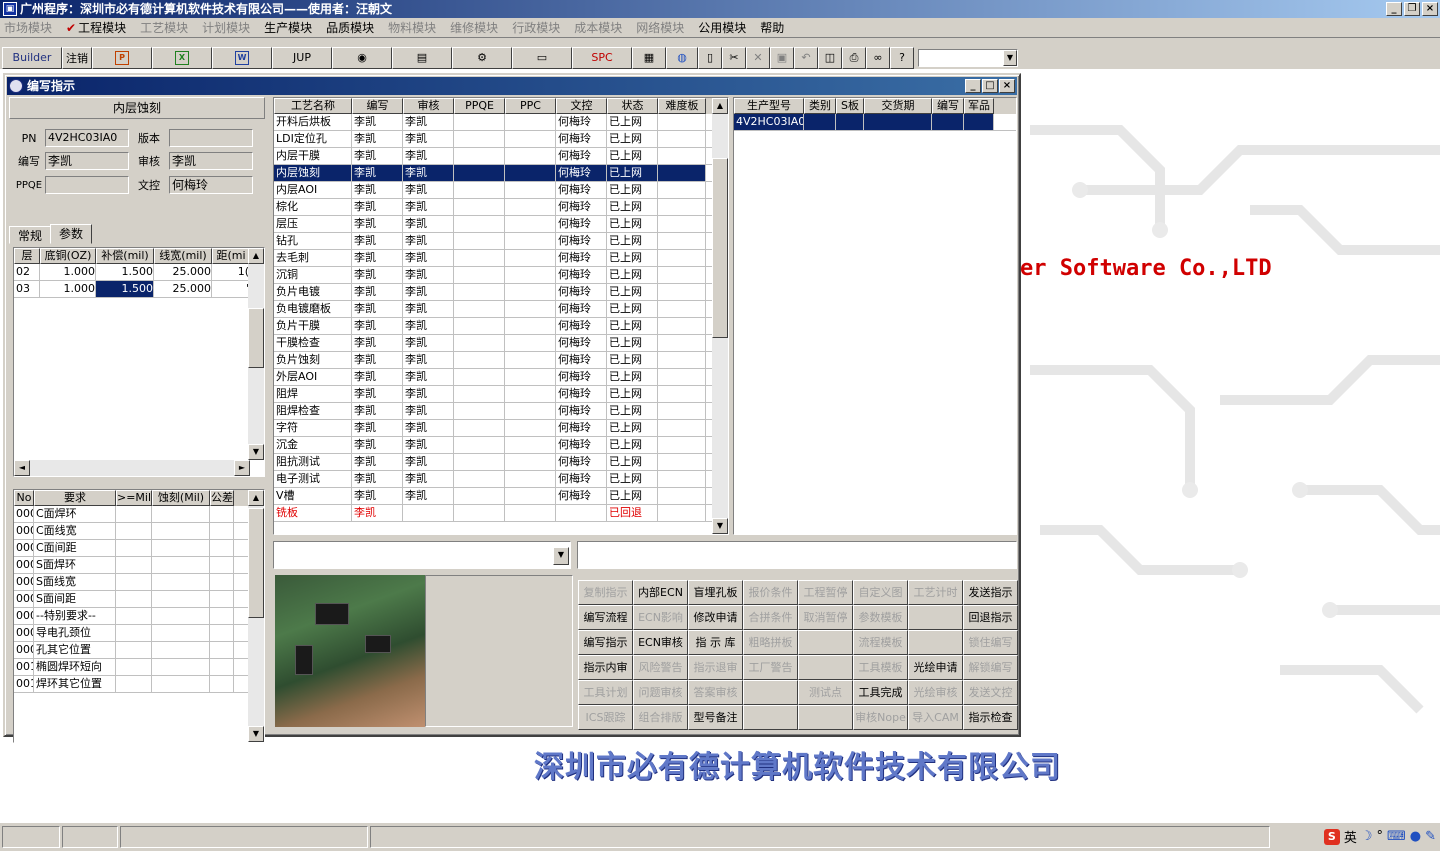 The height and width of the screenshot is (851, 1440). What do you see at coordinates (501, 224) in the screenshot?
I see `table-row: 层压 李凯 李凯 何梅玲 已上网` at bounding box center [501, 224].